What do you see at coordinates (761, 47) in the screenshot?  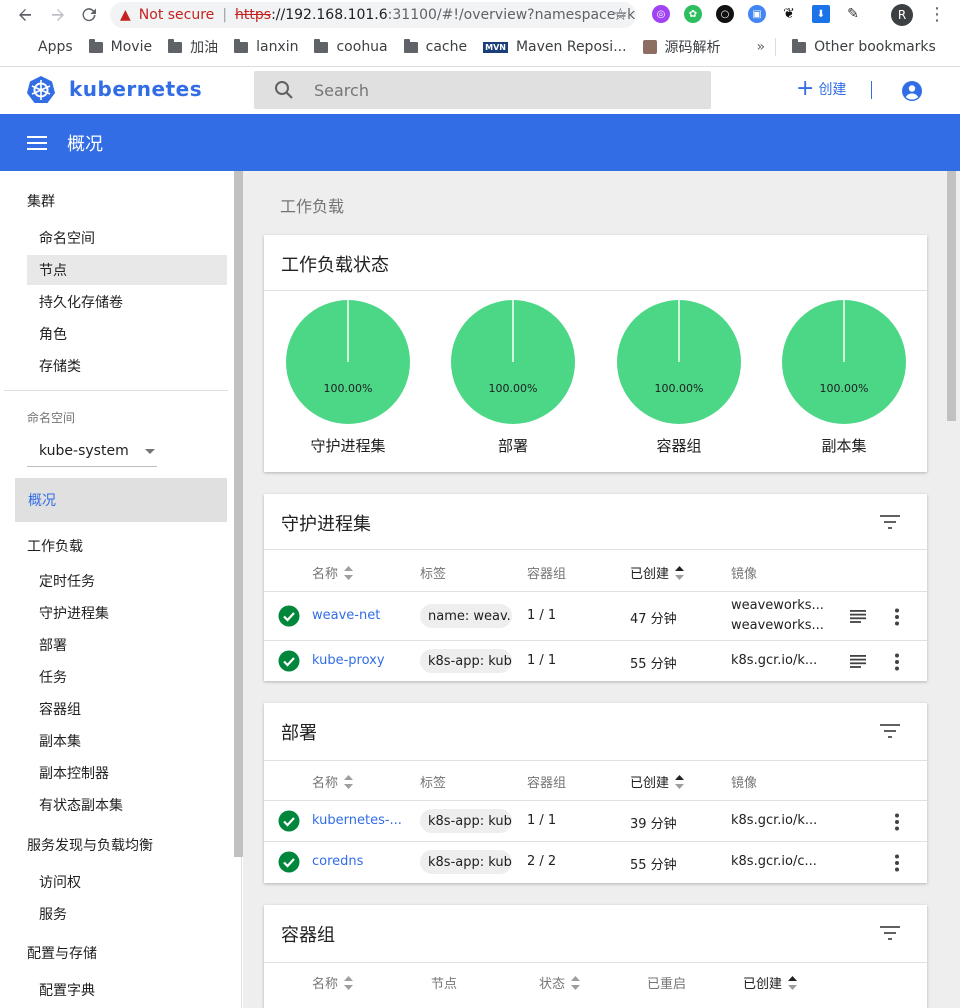 I see `bookmarks-overflow-button: »` at bounding box center [761, 47].